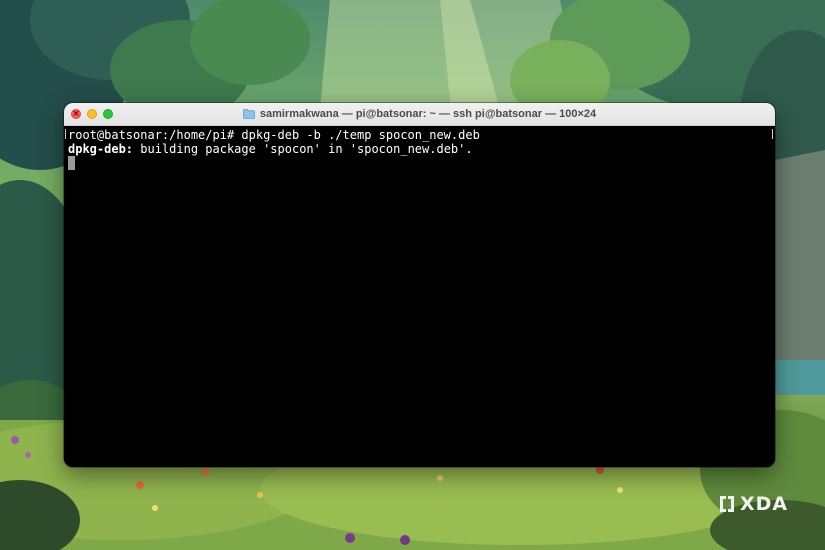  I want to click on output-prefix: dpkg-deb:, so click(101, 149).